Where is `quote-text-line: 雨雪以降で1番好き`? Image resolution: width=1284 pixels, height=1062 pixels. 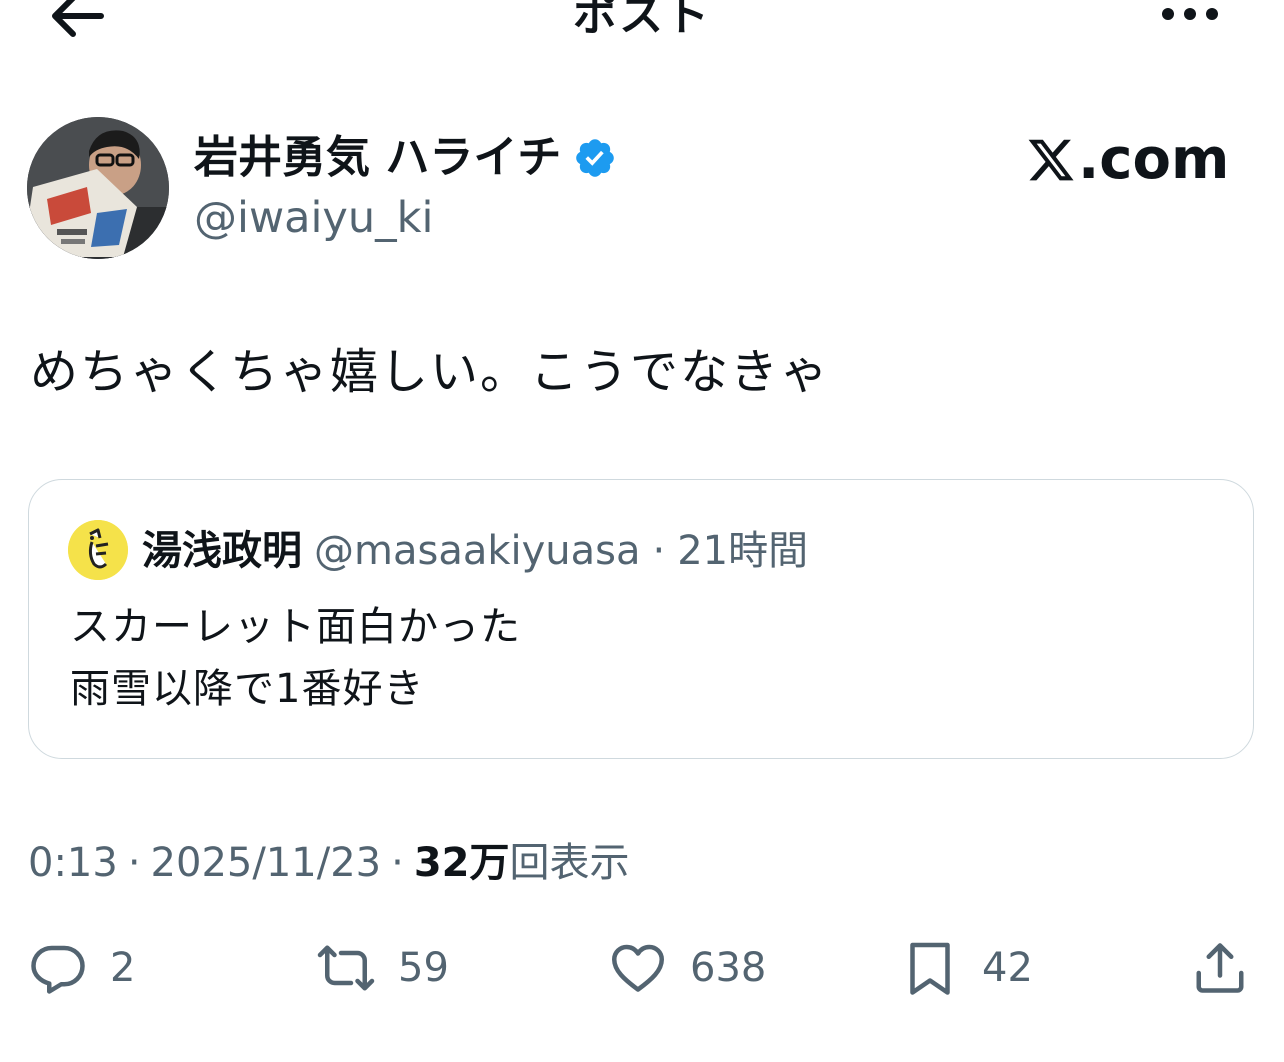
quote-text-line: 雨雪以降で1番好き is located at coordinates (247, 689).